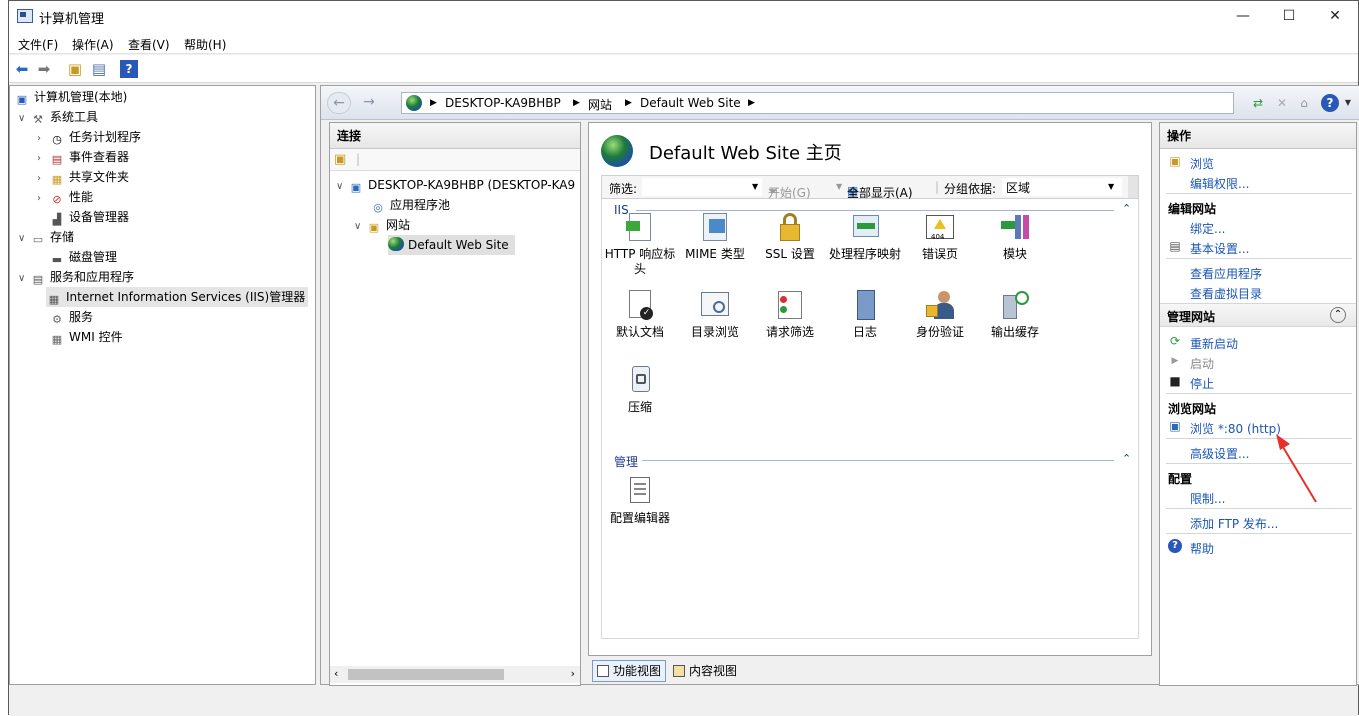 This screenshot has width=1359, height=716. I want to click on tree-item-shared-folders: › ▦ 共享文件夹, so click(83, 177).